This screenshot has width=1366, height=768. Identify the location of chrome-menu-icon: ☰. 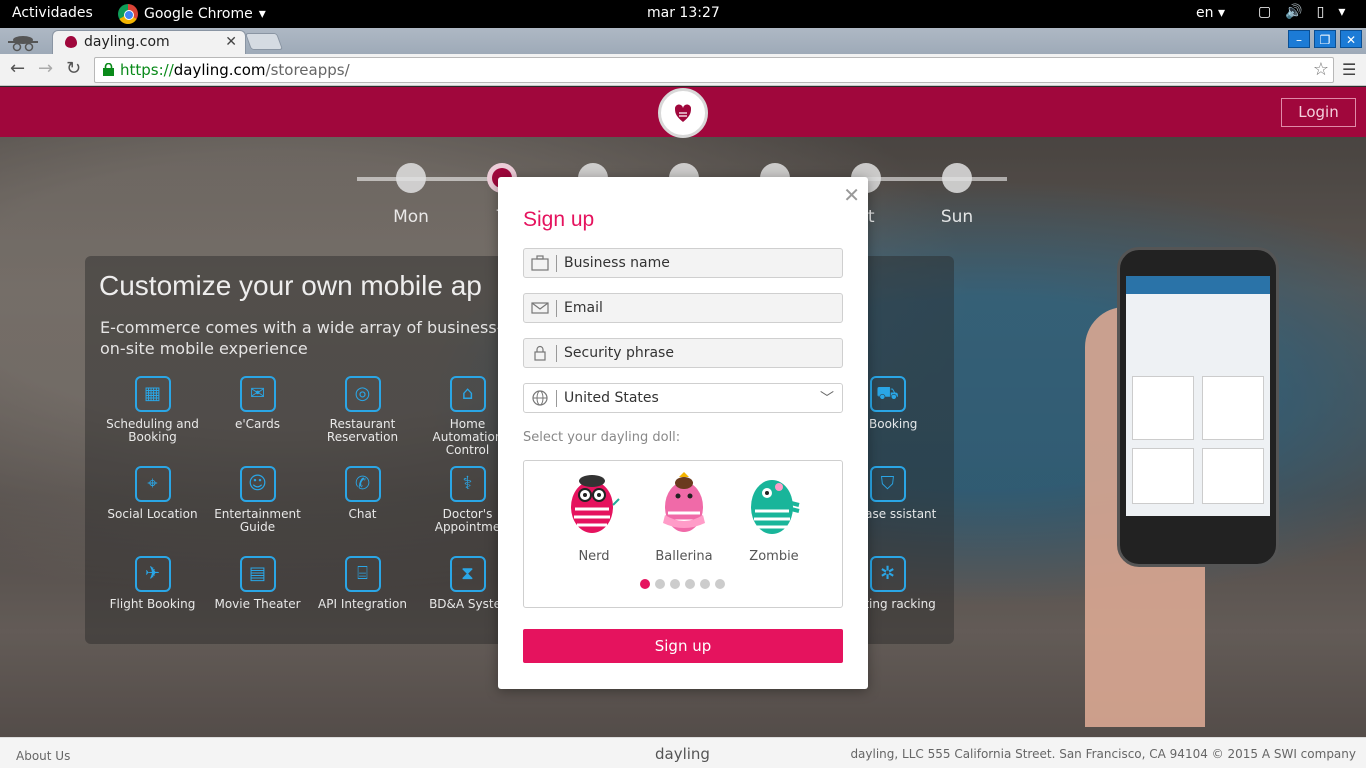
(1349, 69).